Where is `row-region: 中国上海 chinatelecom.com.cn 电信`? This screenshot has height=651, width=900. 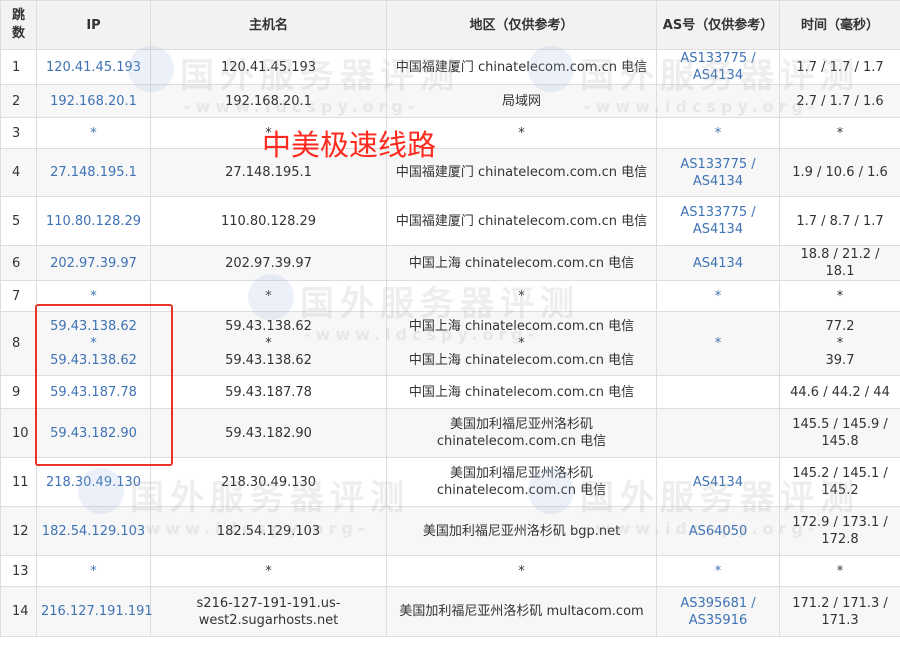
row-region: 中国上海 chinatelecom.com.cn 电信 is located at coordinates (521, 263).